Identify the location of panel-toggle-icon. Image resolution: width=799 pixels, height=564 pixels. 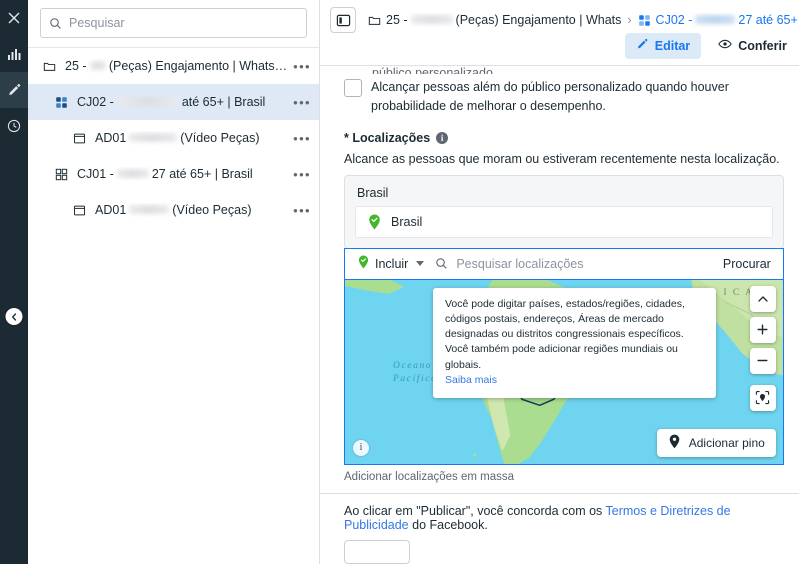
(343, 20).